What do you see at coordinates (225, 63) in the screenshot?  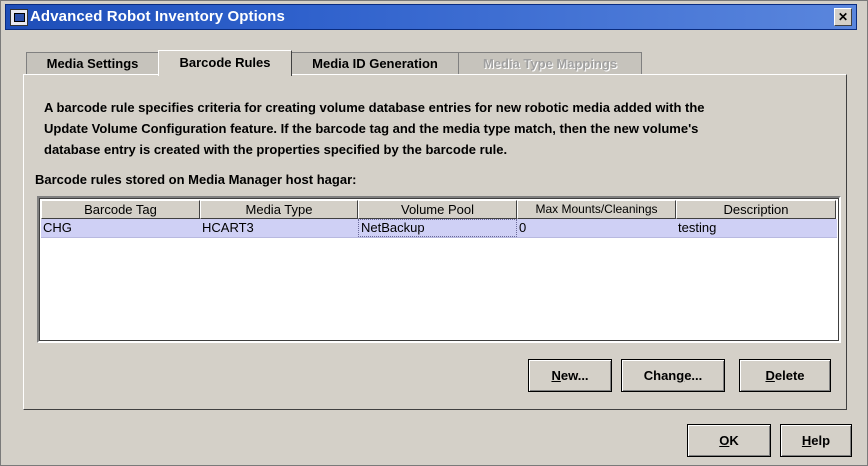 I see `tab-barcode-rules: Barcode Rules` at bounding box center [225, 63].